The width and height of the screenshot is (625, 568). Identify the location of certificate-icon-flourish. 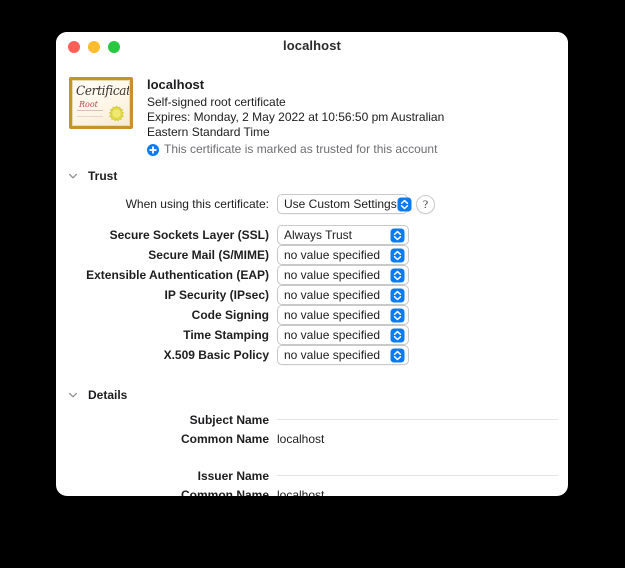
(90, 113).